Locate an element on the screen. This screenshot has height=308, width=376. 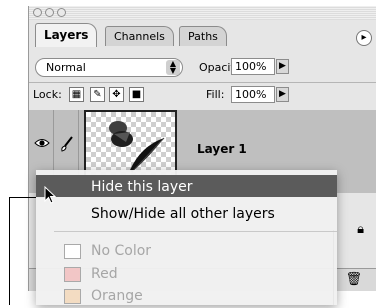
divider is located at coordinates (202, 82).